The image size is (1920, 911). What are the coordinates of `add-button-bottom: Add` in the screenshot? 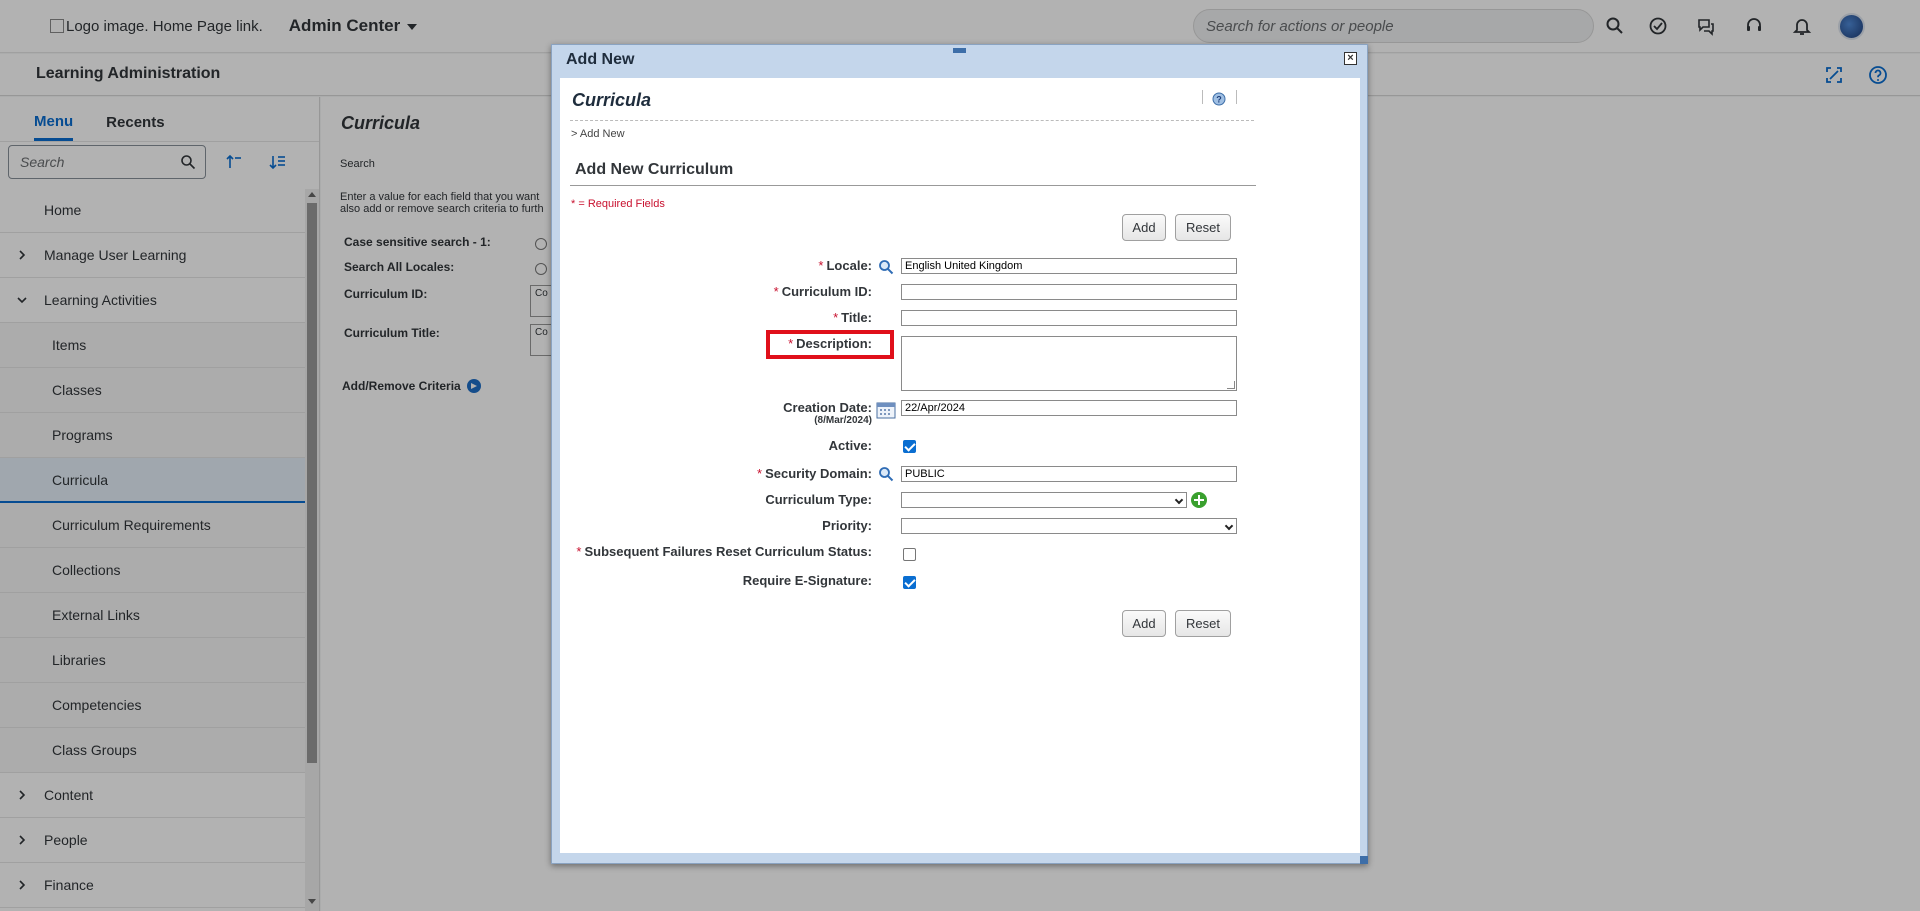 It's located at (1144, 623).